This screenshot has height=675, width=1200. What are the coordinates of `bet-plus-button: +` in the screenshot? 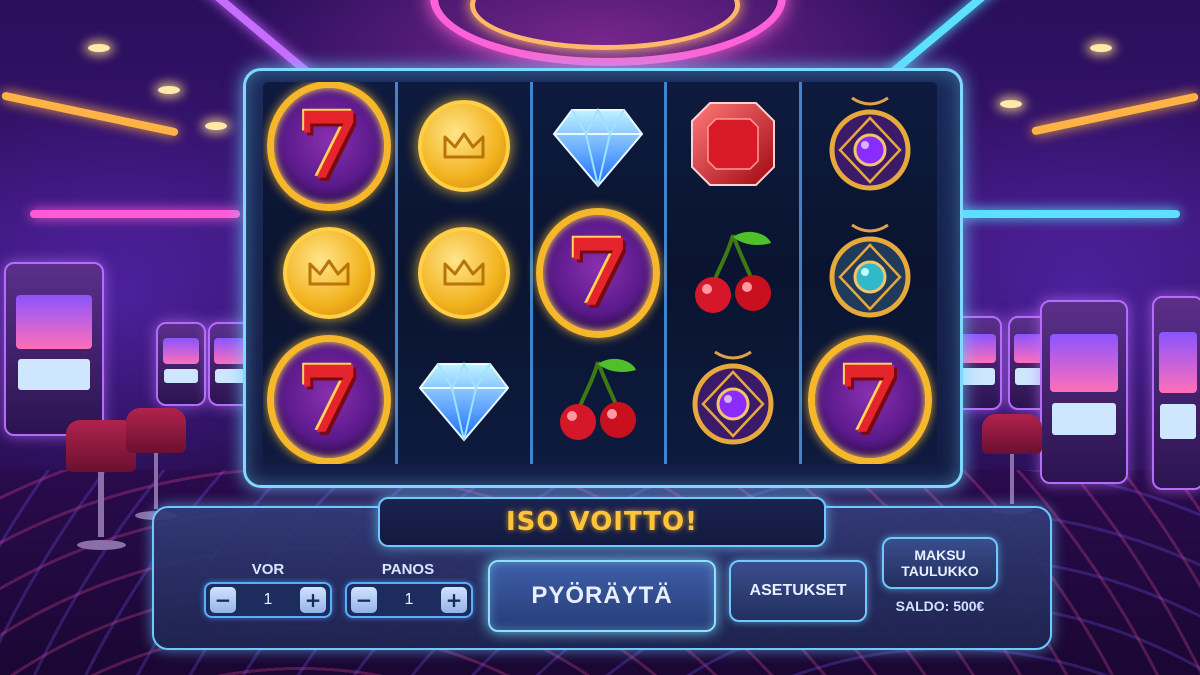 It's located at (454, 600).